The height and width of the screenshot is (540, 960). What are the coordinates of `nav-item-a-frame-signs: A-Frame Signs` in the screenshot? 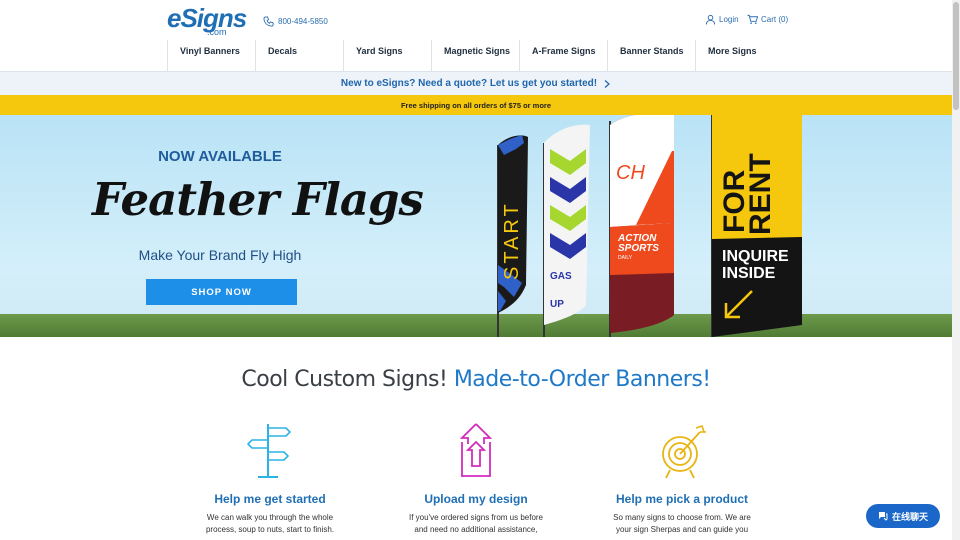 It's located at (563, 55).